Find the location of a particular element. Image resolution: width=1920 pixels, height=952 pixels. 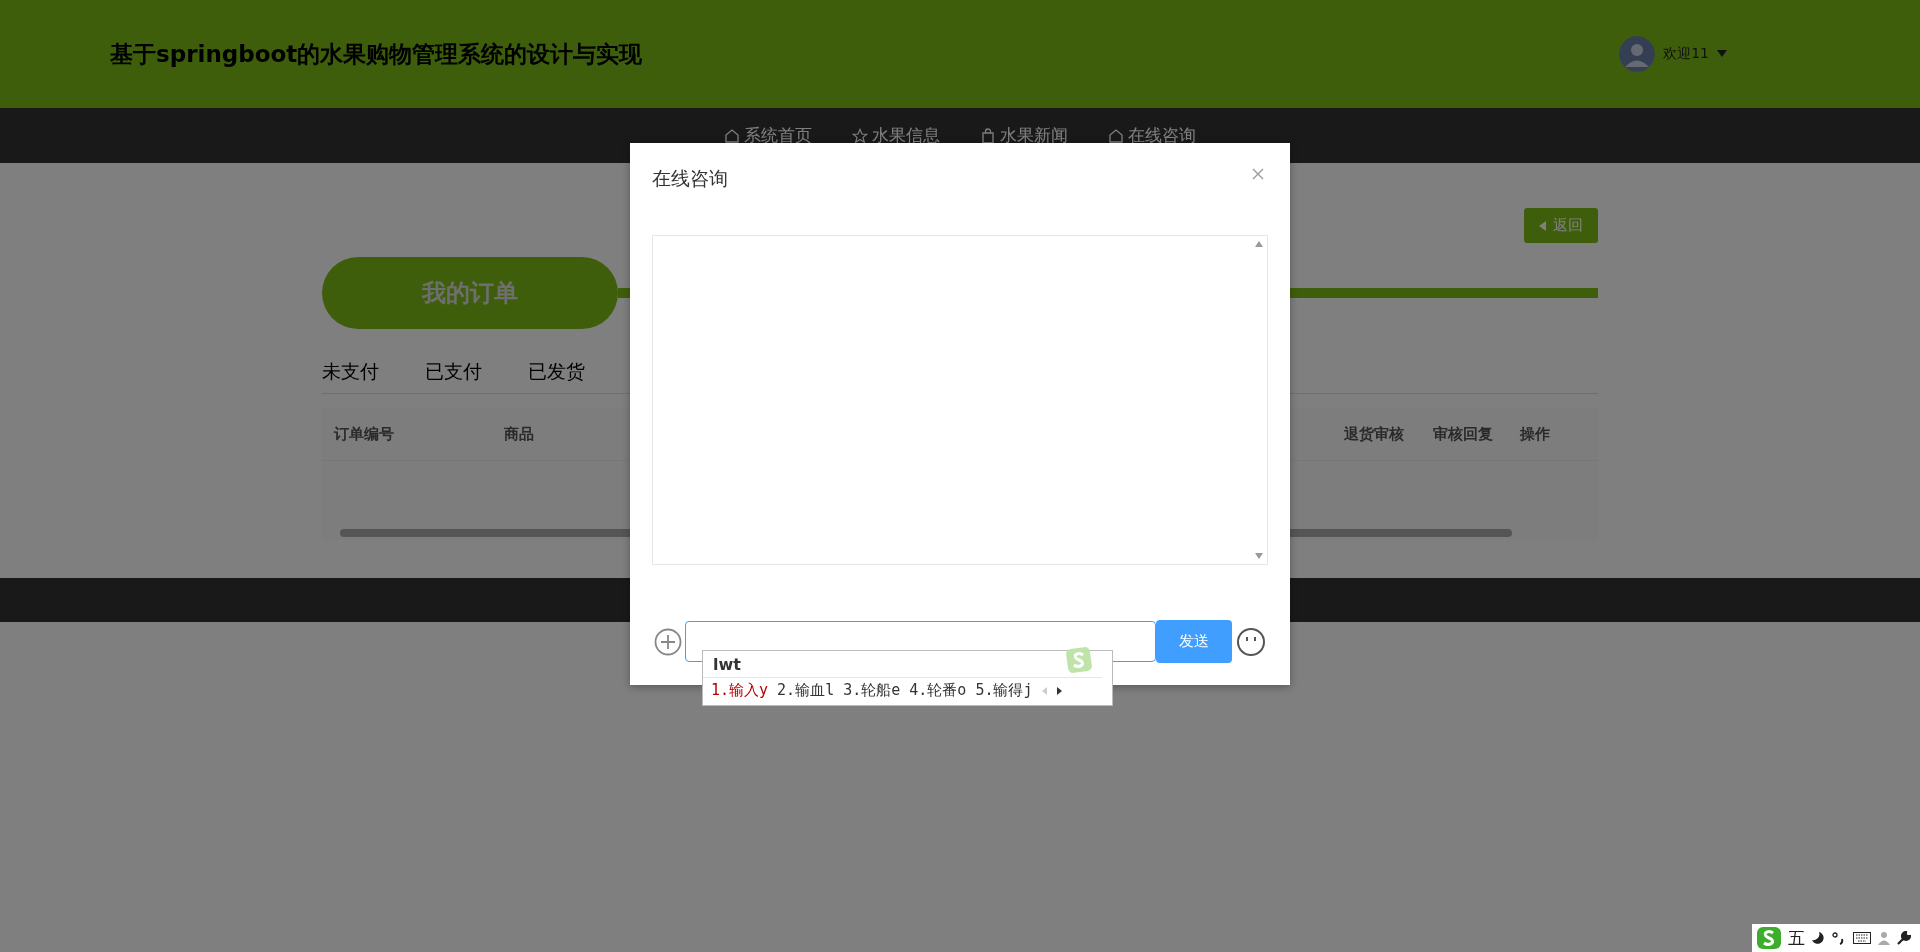

close-icon is located at coordinates (1258, 174).